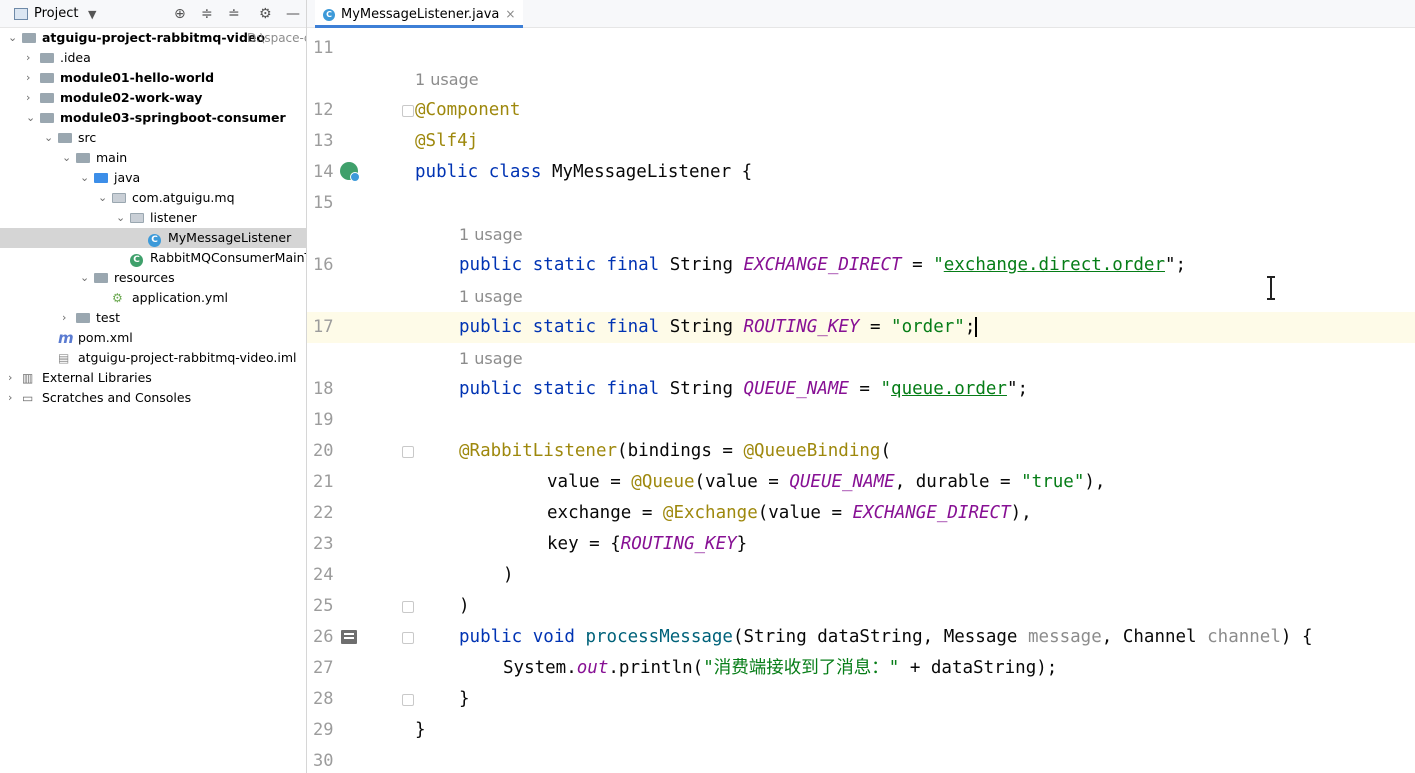  Describe the element at coordinates (861, 14) in the screenshot. I see `editor-tab-bar: C MyMessageListener.java ×` at that location.